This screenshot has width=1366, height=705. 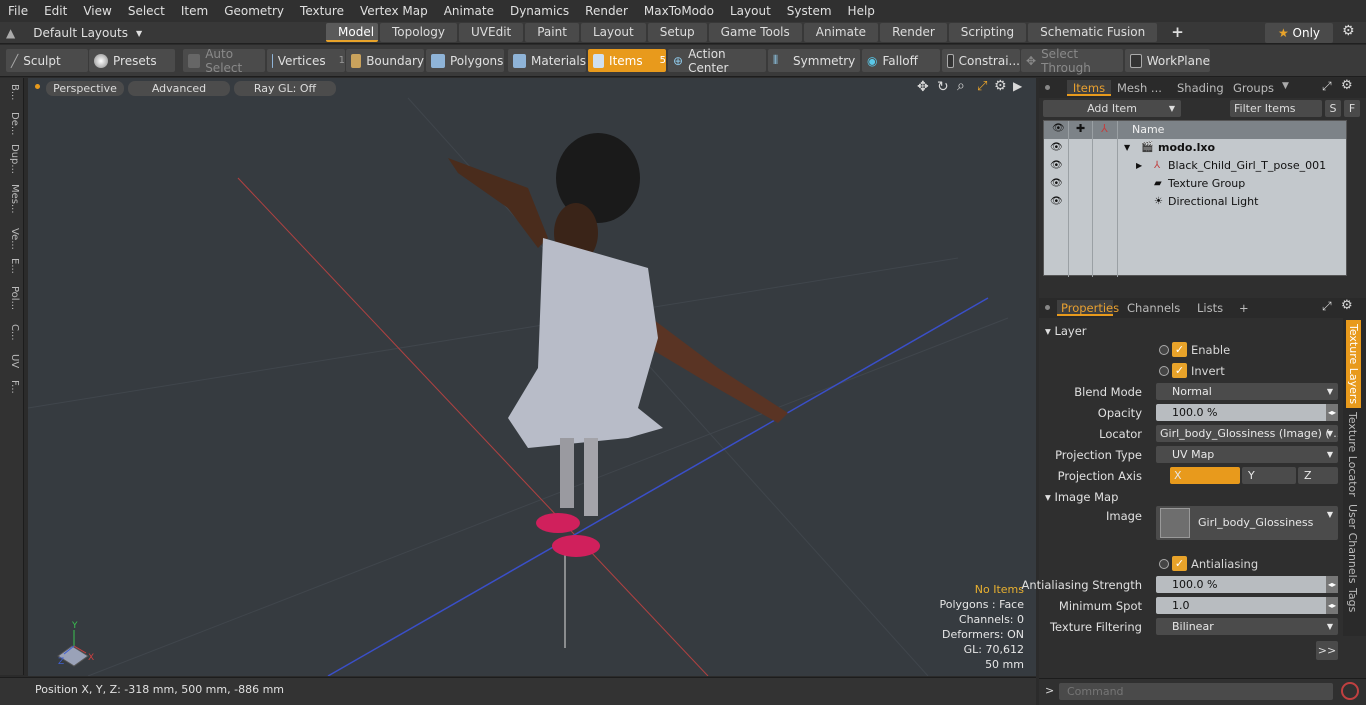 What do you see at coordinates (1350, 691) in the screenshot?
I see `record-icon` at bounding box center [1350, 691].